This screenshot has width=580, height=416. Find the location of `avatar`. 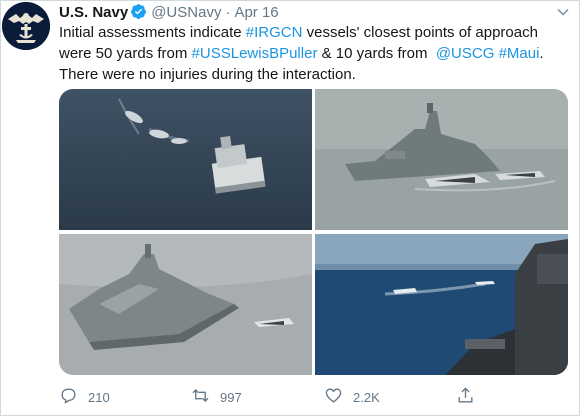

avatar is located at coordinates (26, 26).